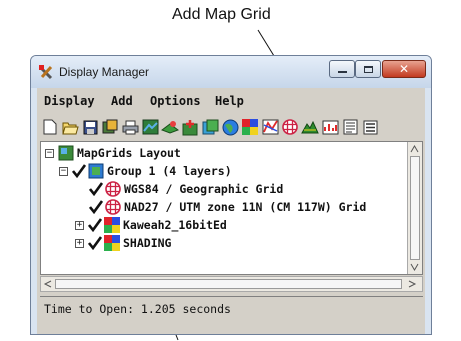  I want to click on vertical-scrollbar, so click(414, 208).